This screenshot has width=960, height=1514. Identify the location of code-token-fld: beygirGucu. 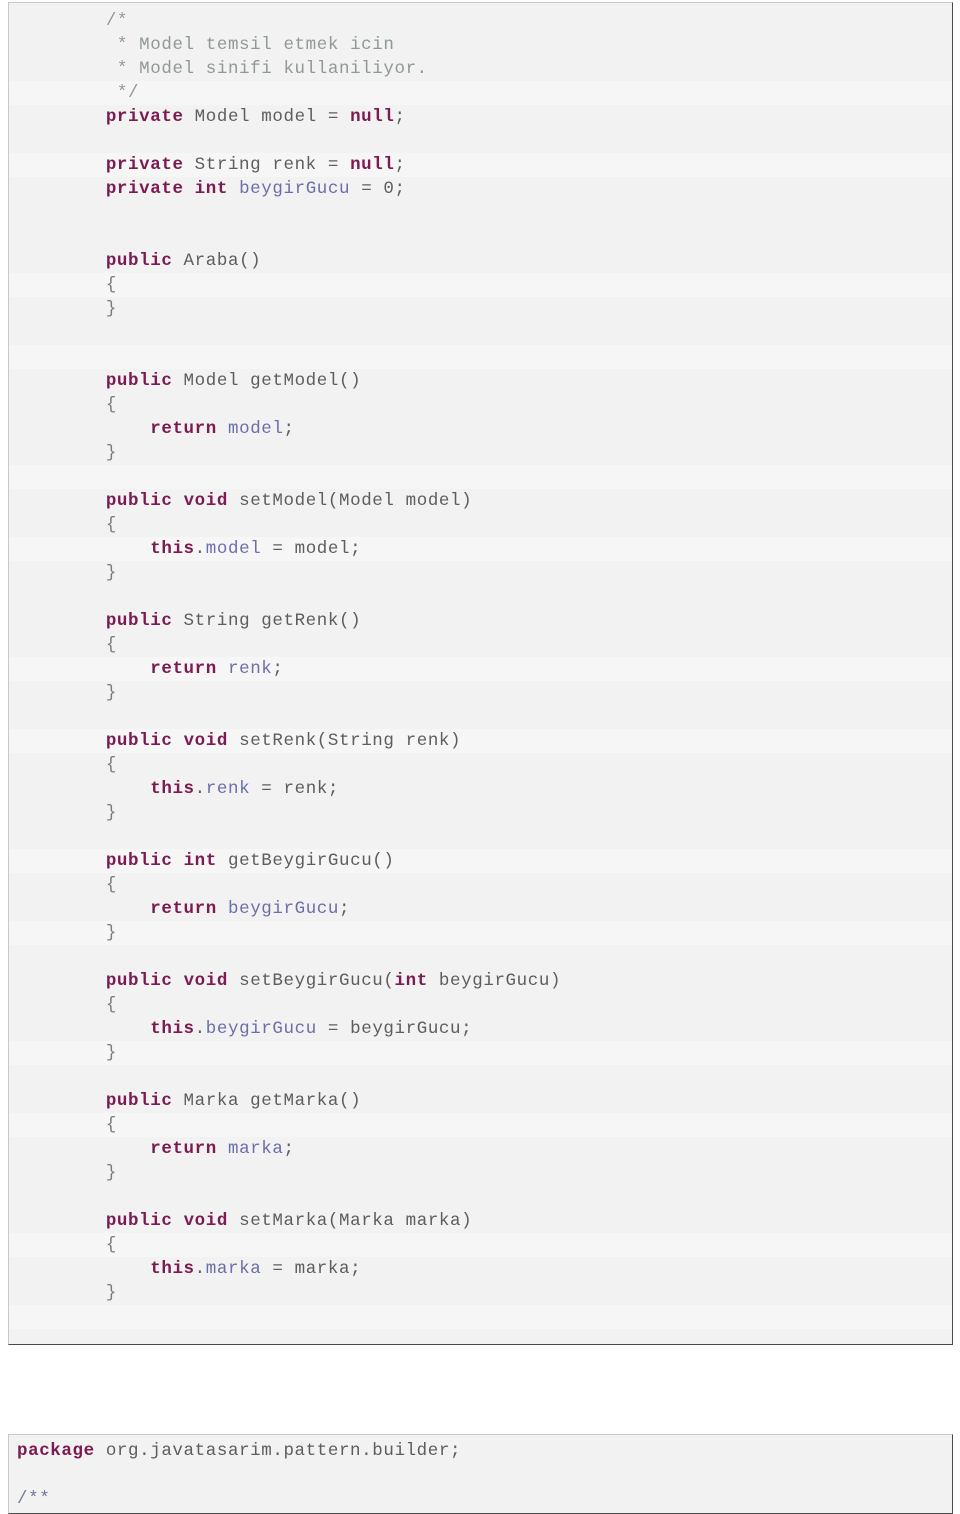
(295, 189).